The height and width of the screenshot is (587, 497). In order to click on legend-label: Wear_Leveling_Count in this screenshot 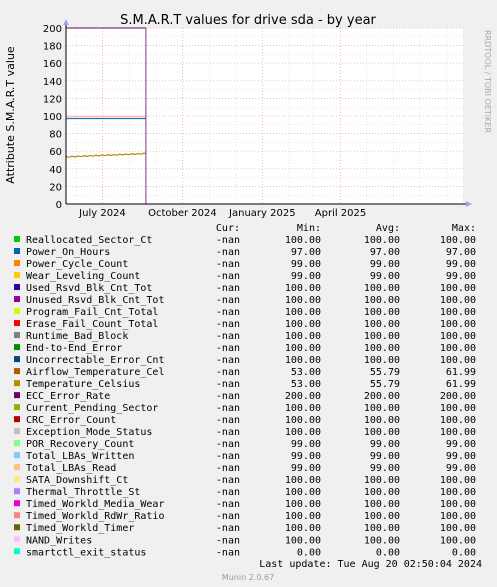, I will do `click(83, 276)`.